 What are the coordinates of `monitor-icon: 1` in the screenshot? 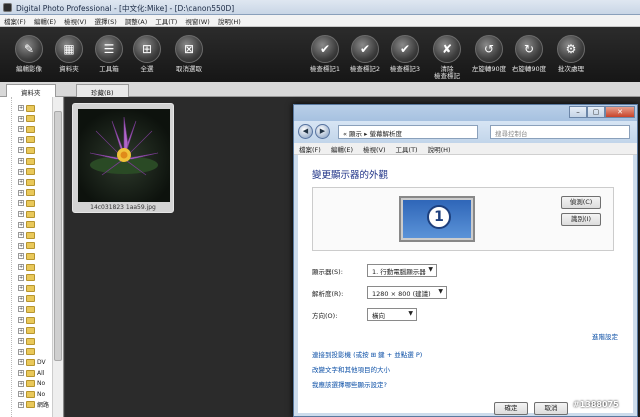 It's located at (437, 219).